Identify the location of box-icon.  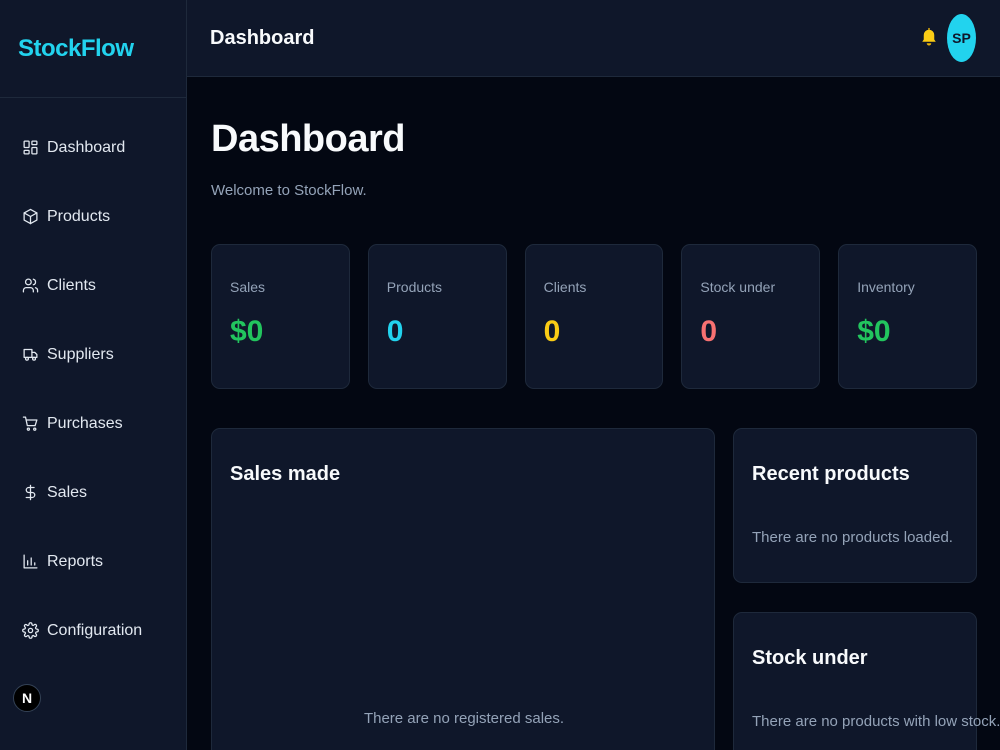
(30, 216).